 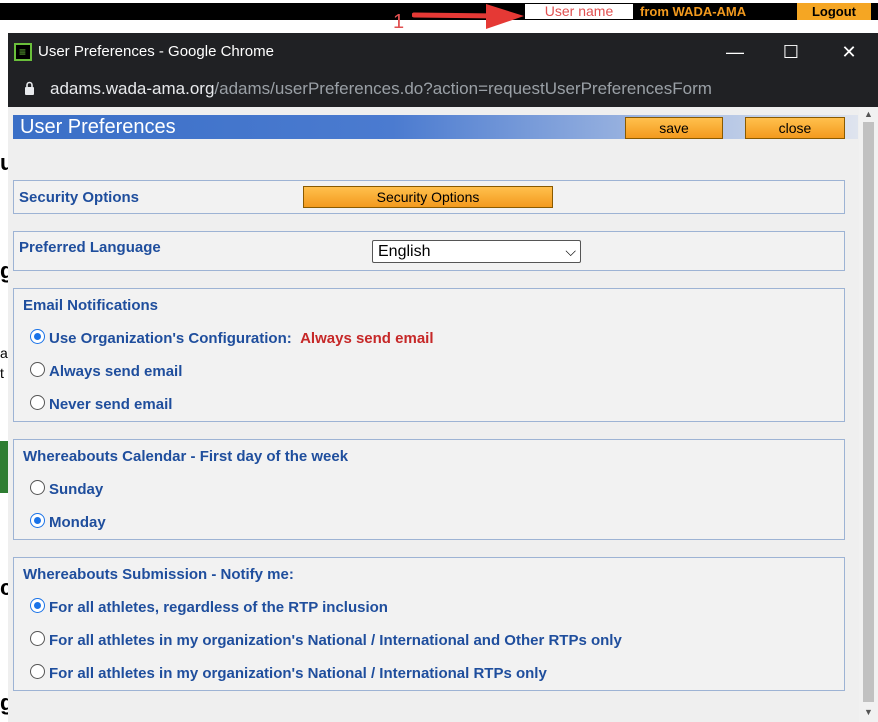 I want to click on close-button: close, so click(x=795, y=128).